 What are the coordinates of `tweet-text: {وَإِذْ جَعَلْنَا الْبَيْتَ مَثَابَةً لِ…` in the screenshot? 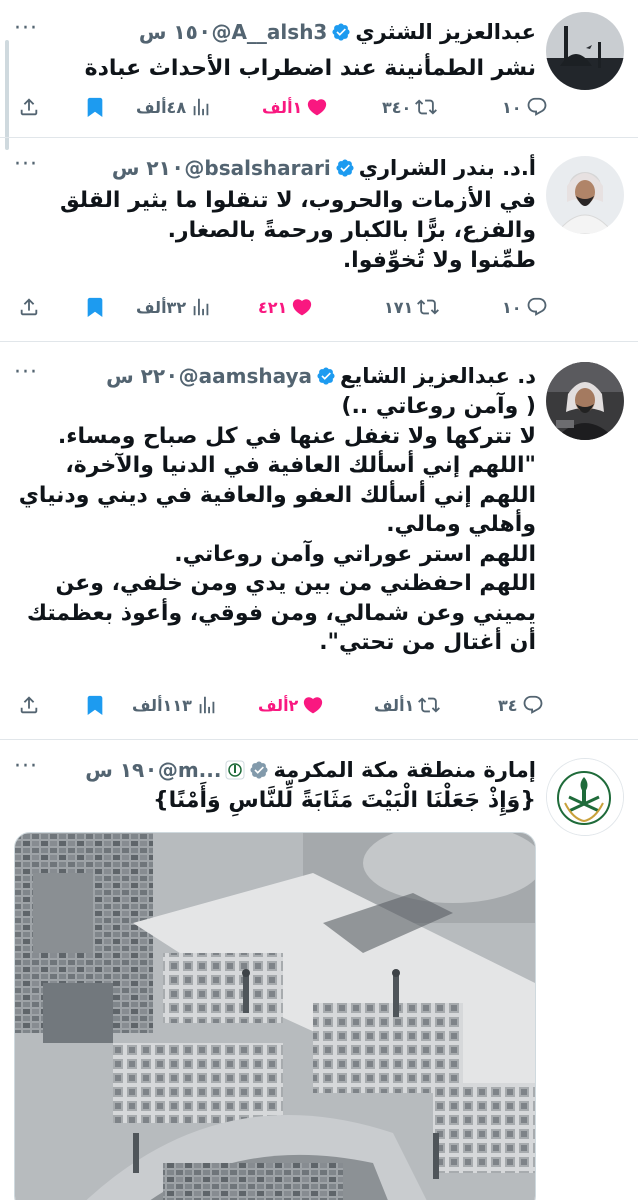 It's located at (344, 800).